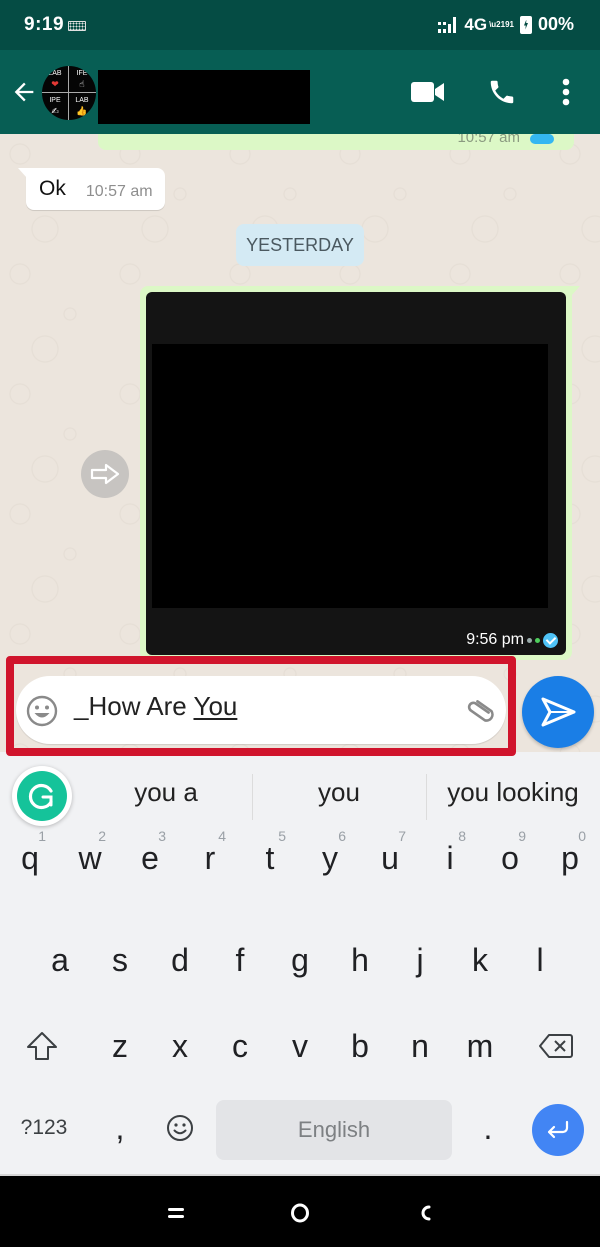 This screenshot has height=1247, width=600. I want to click on chat-header: LAB ❤ IFE ☝ IPE ✍ LAB 👍, so click(300, 92).